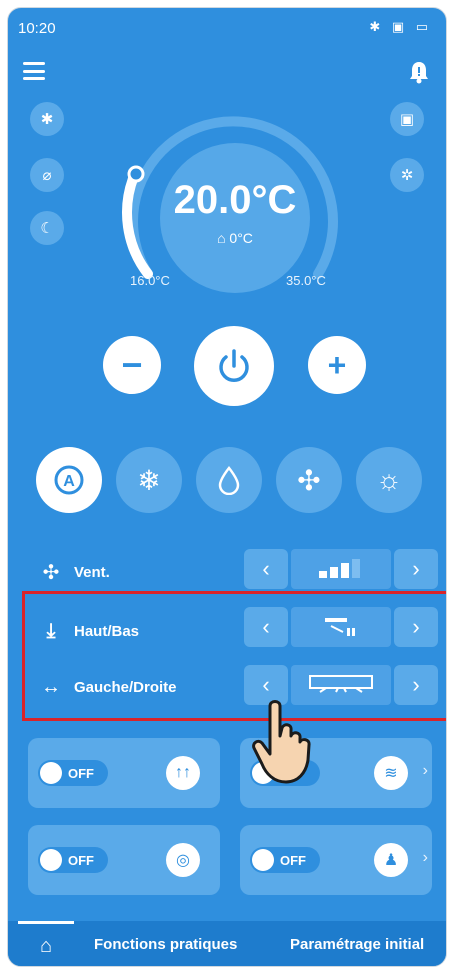  What do you see at coordinates (407, 119) in the screenshot?
I see `schedule-icon: ▣` at bounding box center [407, 119].